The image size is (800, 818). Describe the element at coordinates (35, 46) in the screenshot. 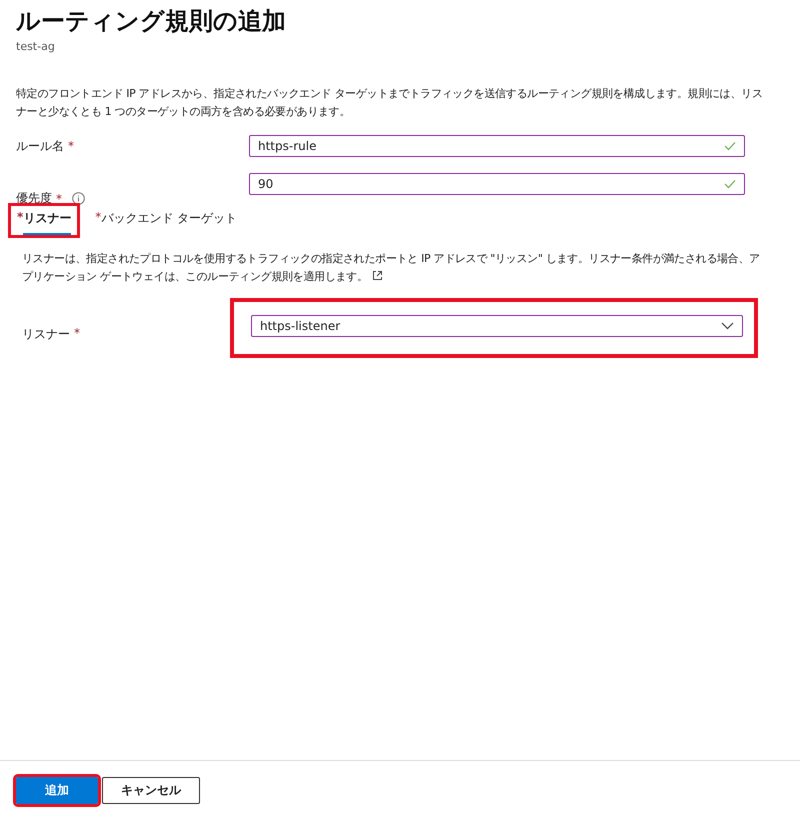

I see `resource-name: test-ag` at that location.